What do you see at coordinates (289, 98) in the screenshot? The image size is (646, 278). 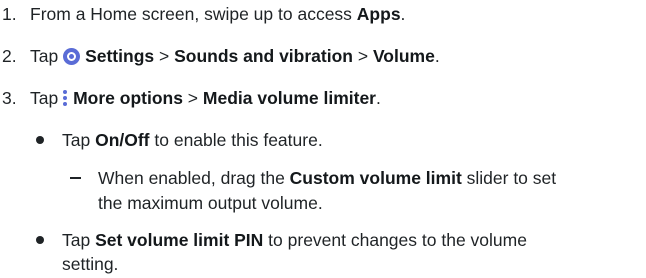 I see `media-volume-limiter-label: Media volume limiter` at bounding box center [289, 98].